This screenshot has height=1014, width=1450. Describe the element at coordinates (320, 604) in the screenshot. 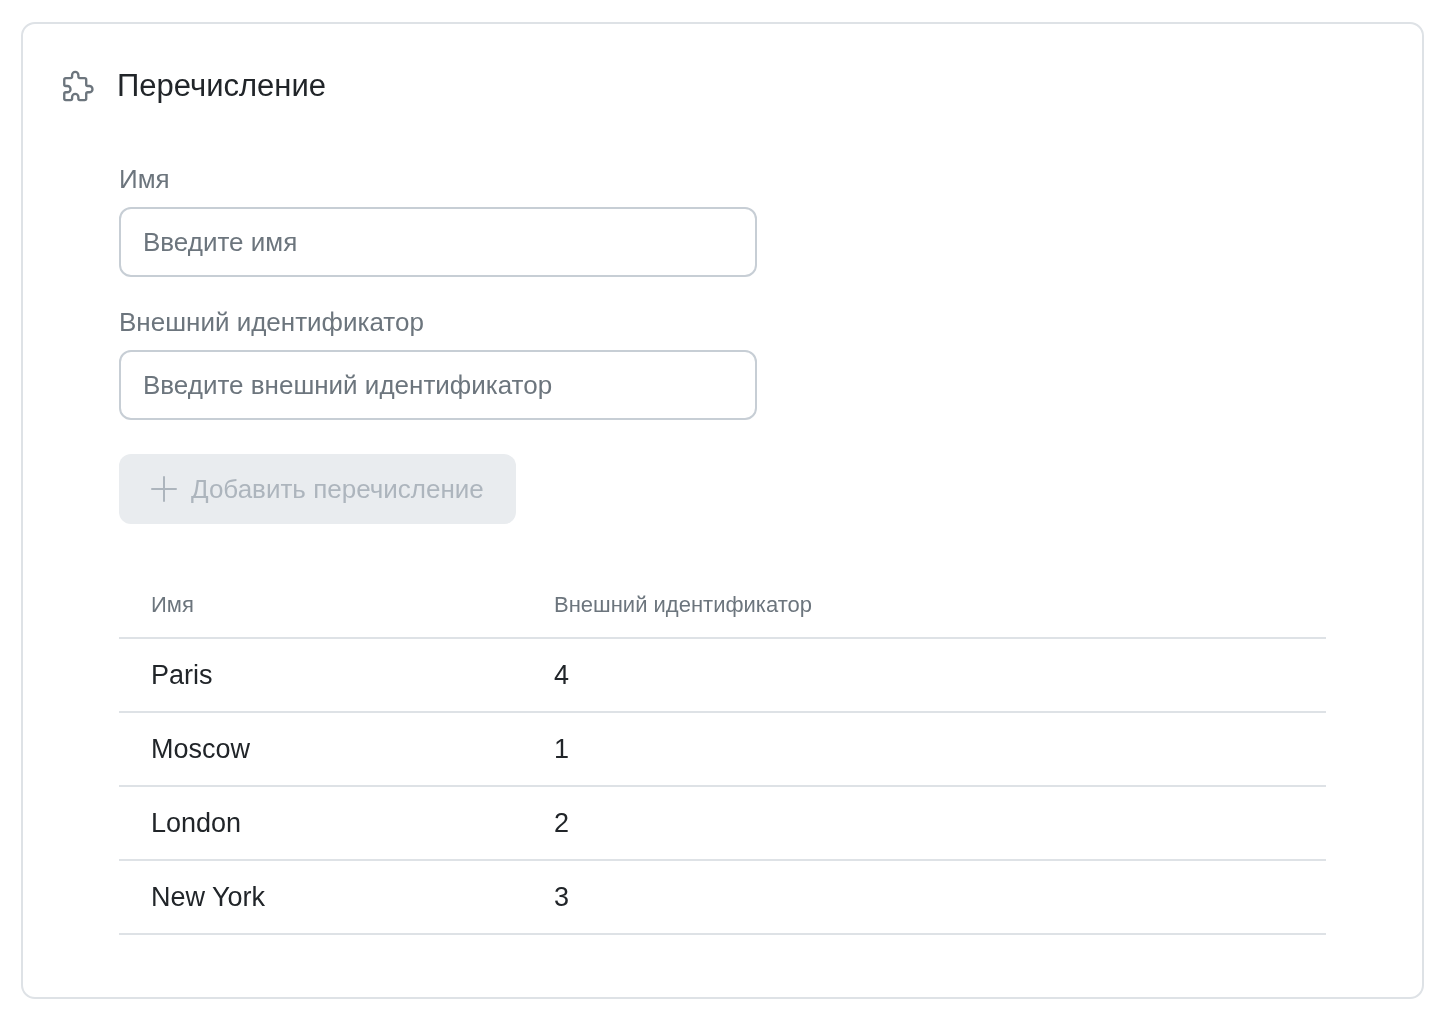

I see `column-header: Имя` at that location.